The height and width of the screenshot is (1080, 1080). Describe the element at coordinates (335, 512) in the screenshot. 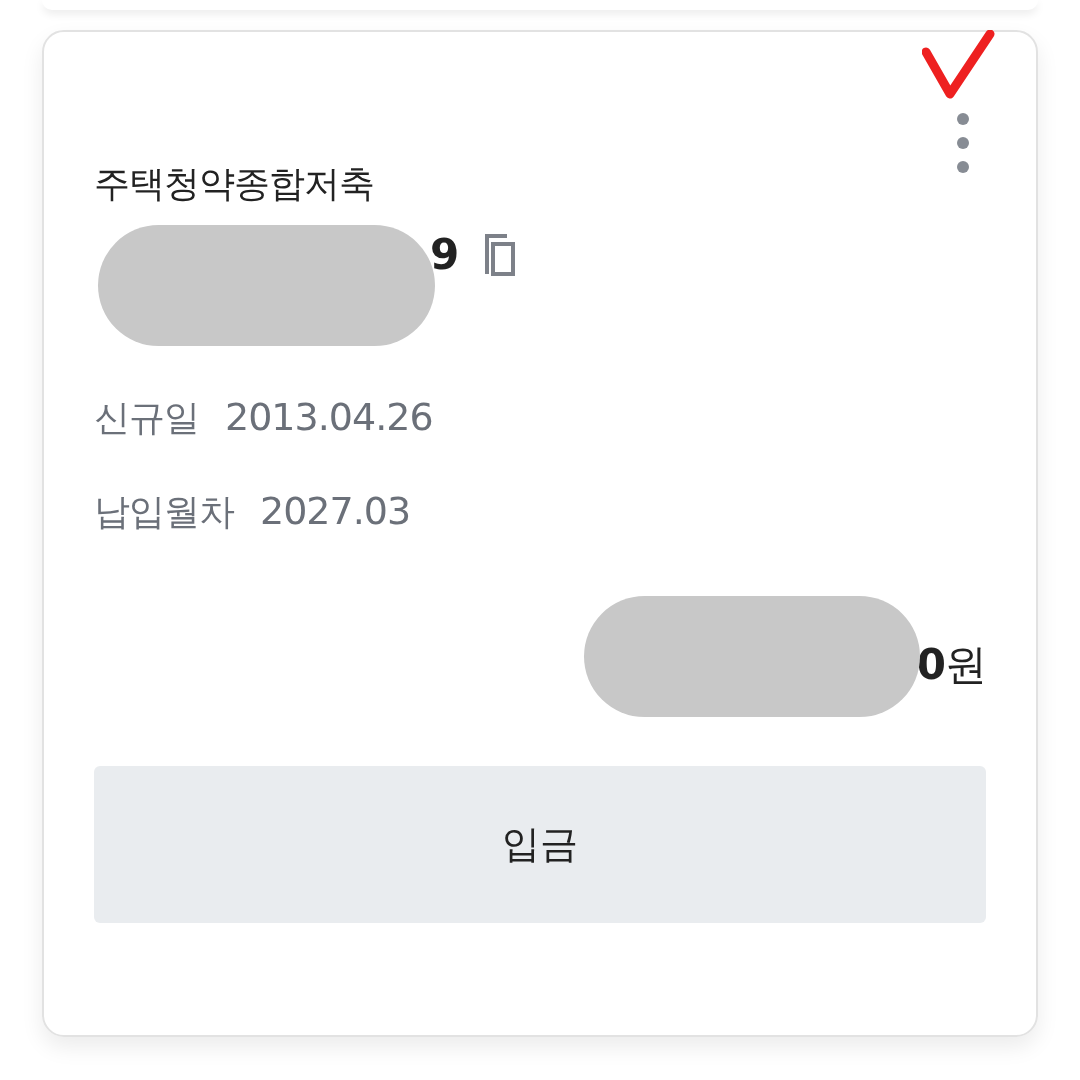

I see `detail-value: 2027.03` at that location.